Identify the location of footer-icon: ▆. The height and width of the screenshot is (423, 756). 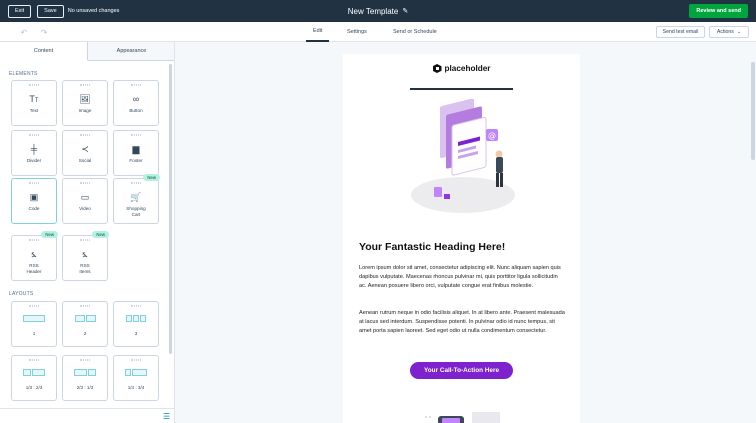
(136, 149).